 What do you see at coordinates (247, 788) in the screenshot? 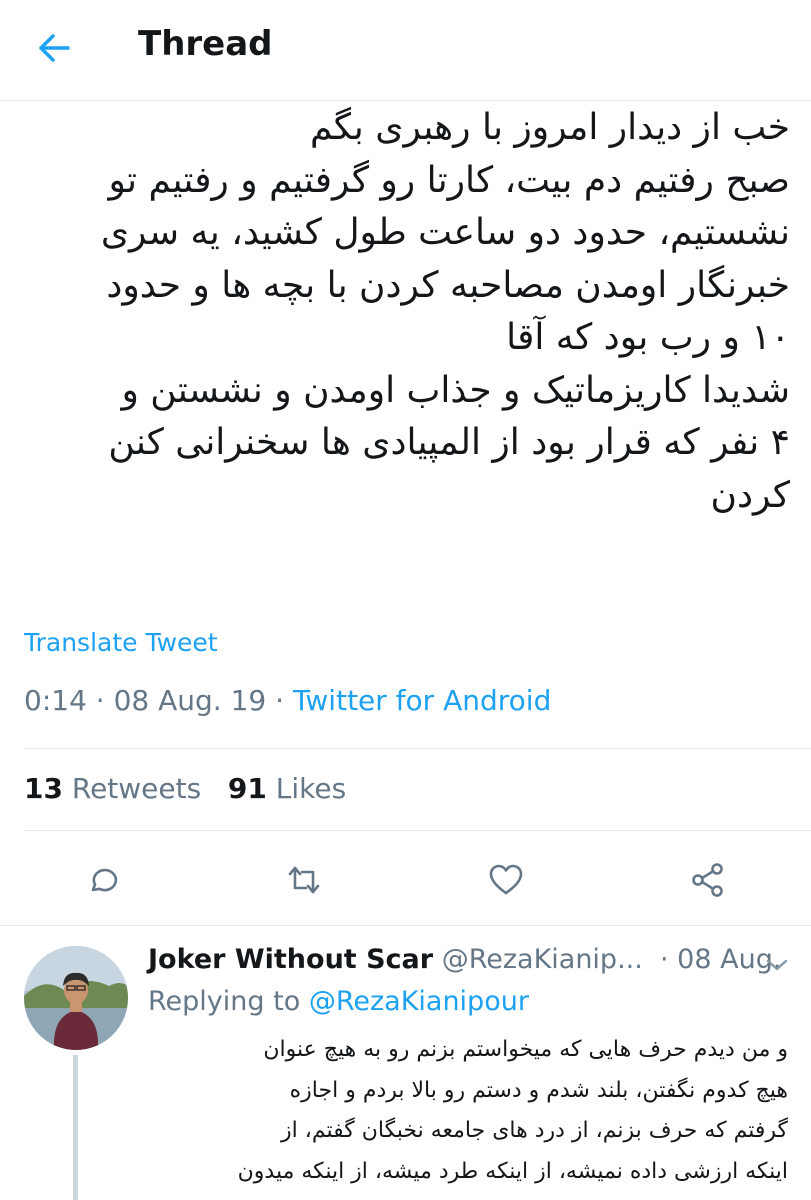
I see `likes-count: 91` at bounding box center [247, 788].